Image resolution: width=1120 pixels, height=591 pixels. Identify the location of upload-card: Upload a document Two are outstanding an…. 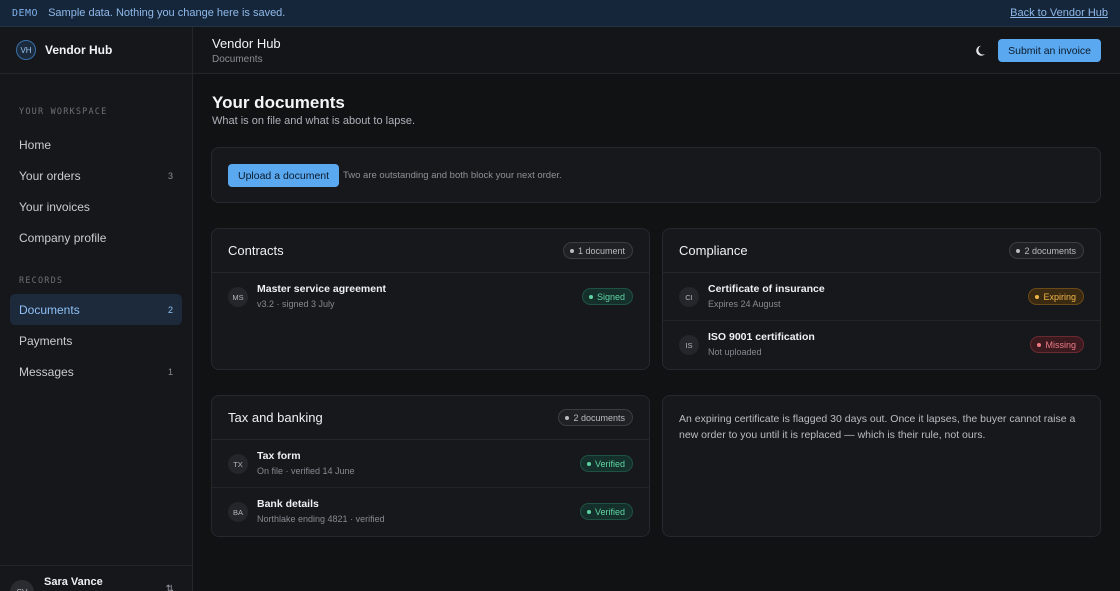
(656, 175).